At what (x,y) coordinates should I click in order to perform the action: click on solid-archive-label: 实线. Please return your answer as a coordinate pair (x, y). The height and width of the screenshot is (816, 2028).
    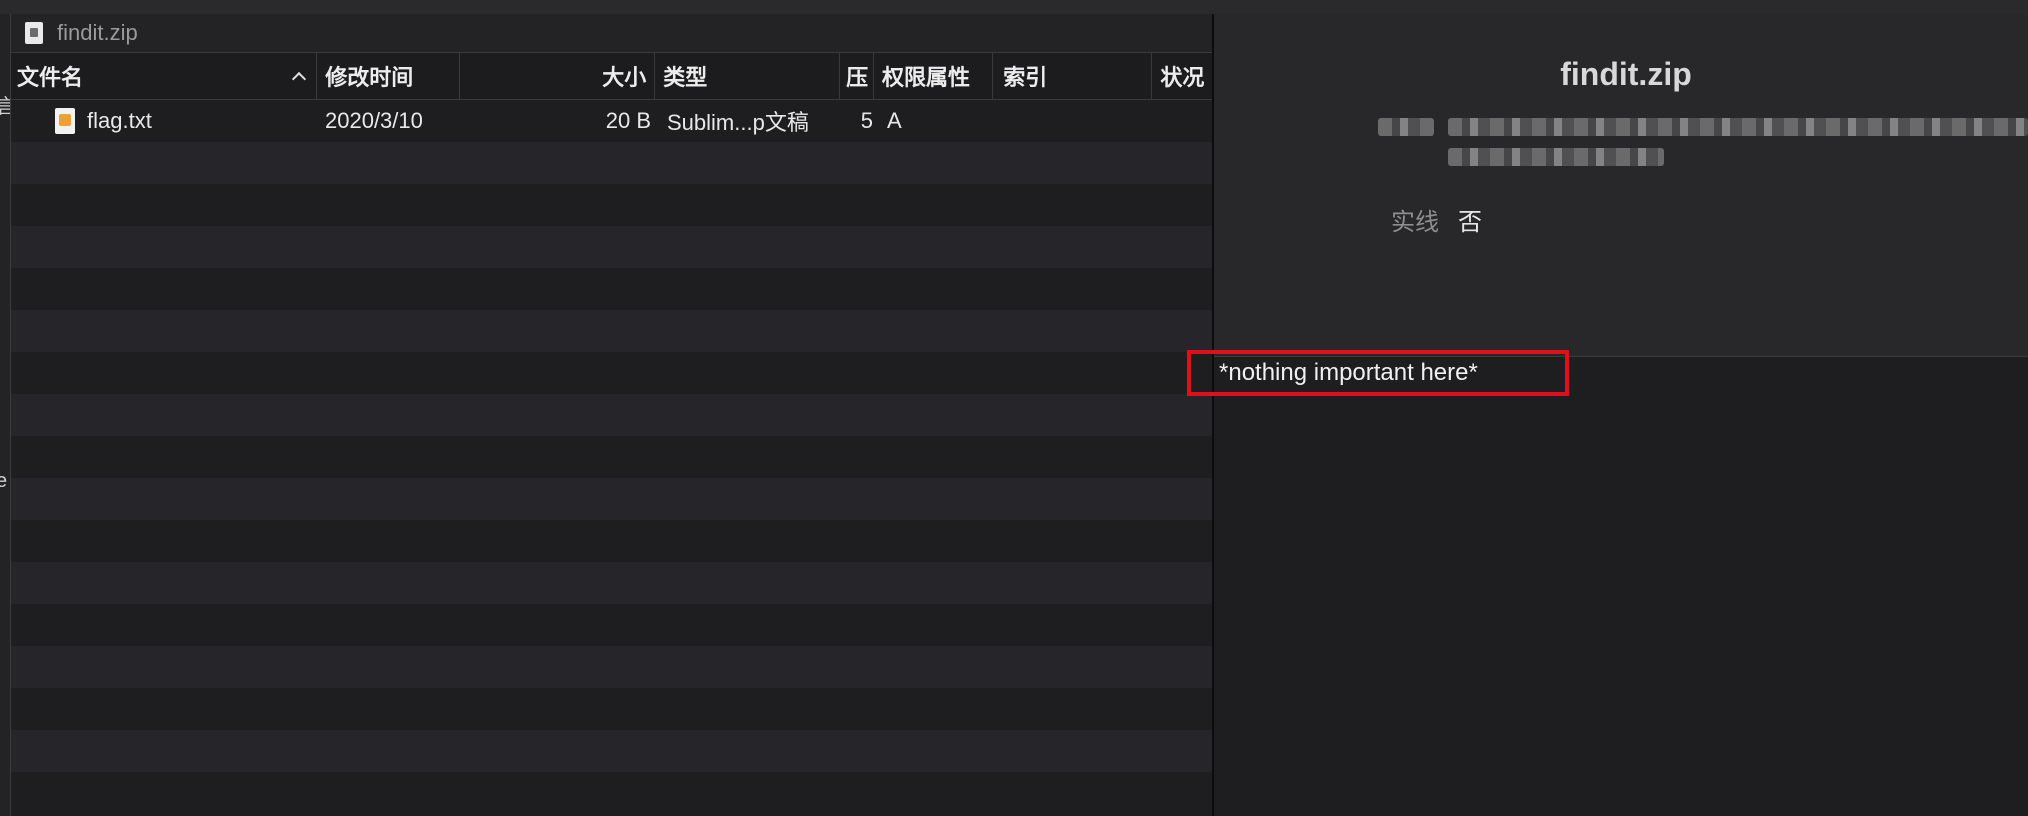
    Looking at the image, I should click on (1415, 222).